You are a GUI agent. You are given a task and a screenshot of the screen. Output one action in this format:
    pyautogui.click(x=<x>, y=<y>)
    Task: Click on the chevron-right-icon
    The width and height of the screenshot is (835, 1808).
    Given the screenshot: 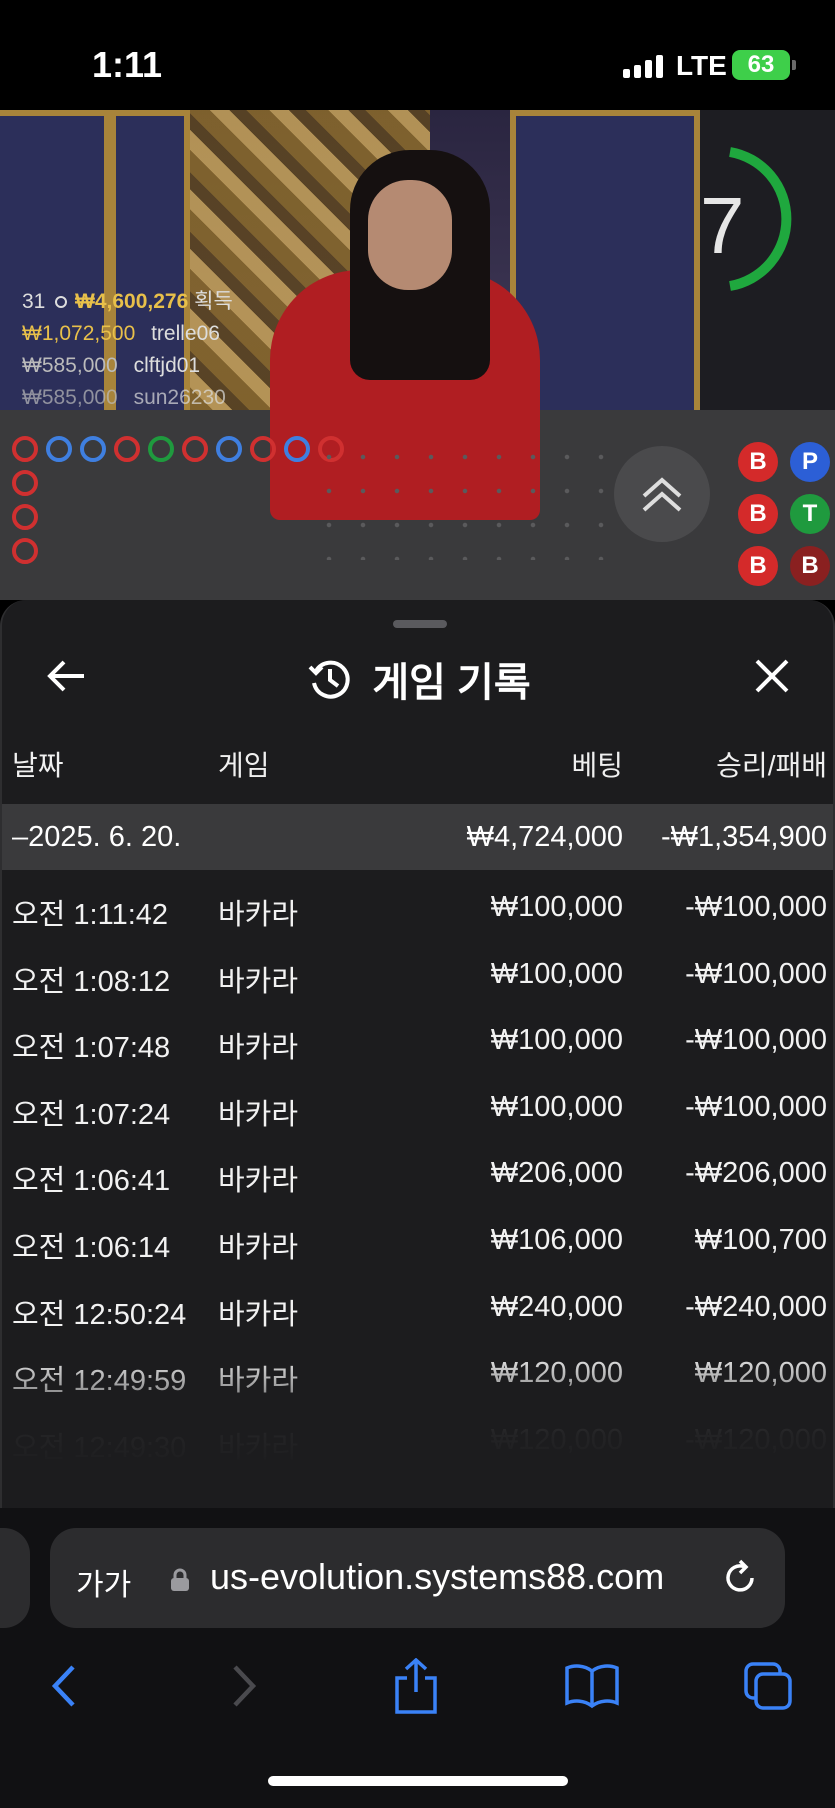 What is the action you would take?
    pyautogui.click(x=245, y=1686)
    